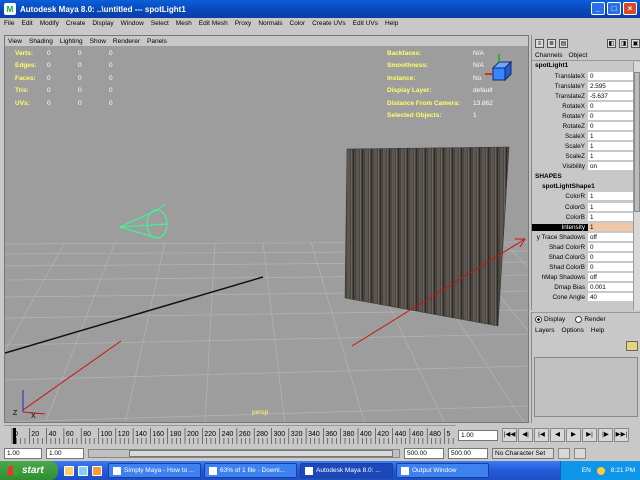 This screenshot has height=480, width=640. Describe the element at coordinates (611, 96) in the screenshot. I see `attr-value-field: -5.637` at that location.